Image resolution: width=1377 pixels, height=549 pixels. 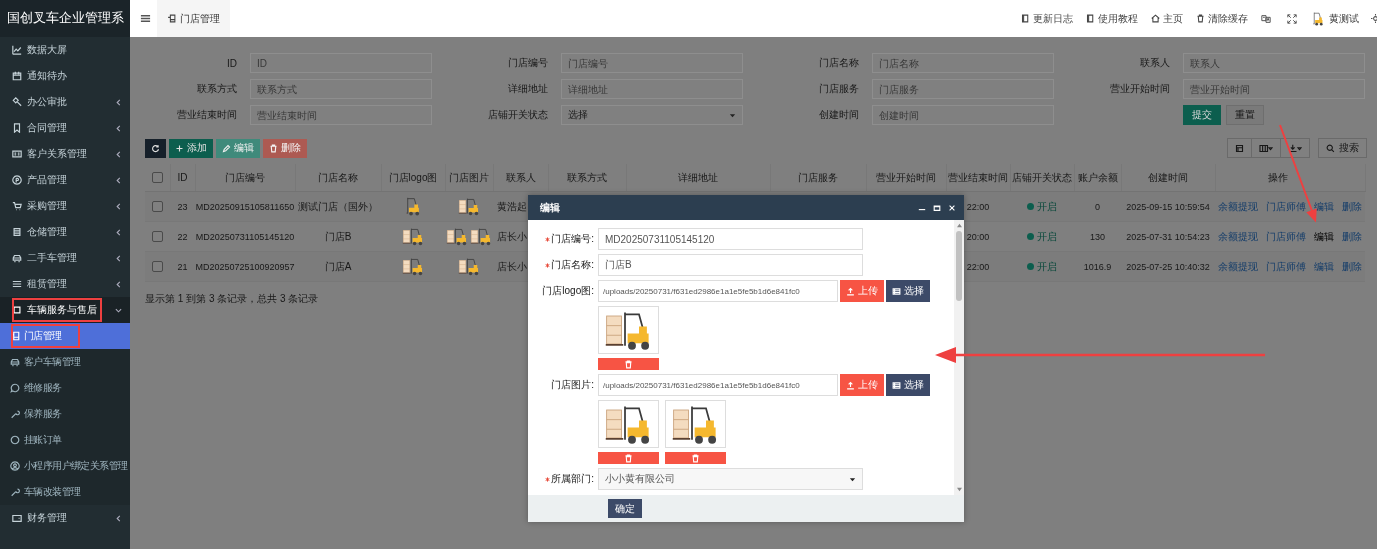 What do you see at coordinates (520, 178) in the screenshot?
I see `column-header: 联系人` at bounding box center [520, 178].